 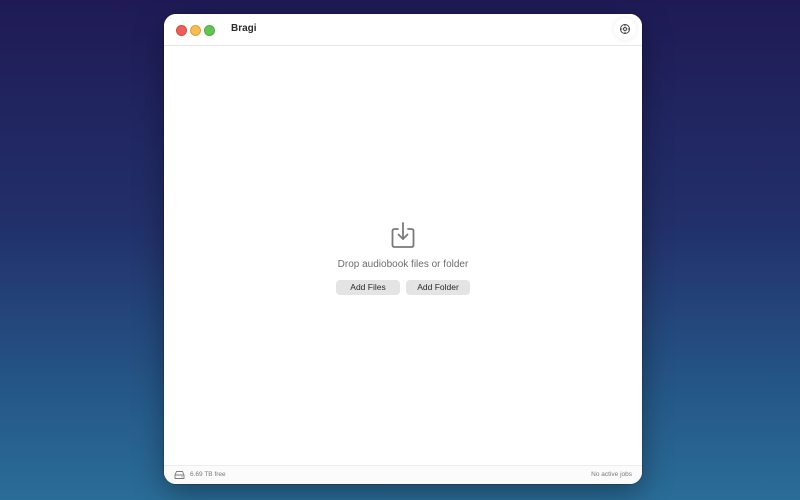 I want to click on status-bar: 6.69 TB free No active jobs, so click(x=403, y=474).